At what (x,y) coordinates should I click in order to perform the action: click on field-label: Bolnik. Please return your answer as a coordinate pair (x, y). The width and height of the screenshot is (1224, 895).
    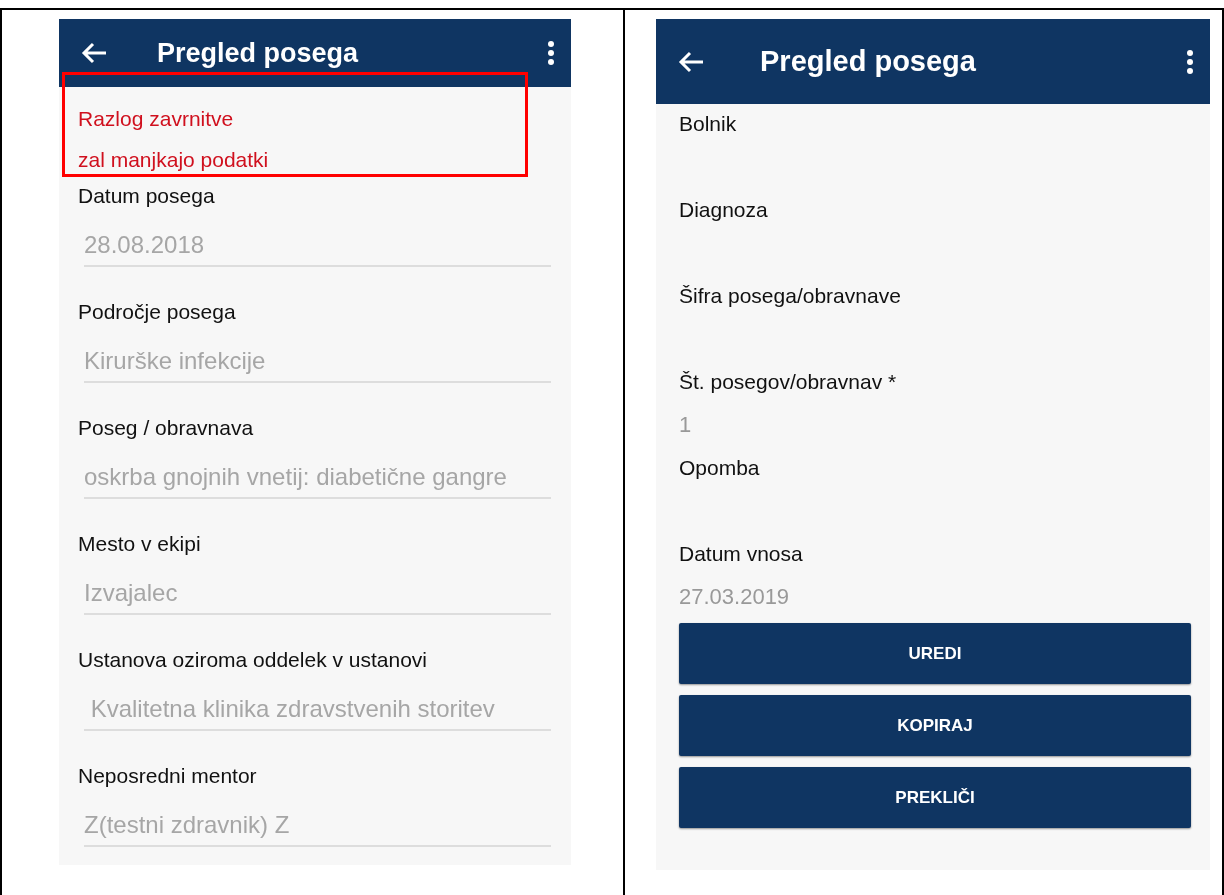
    Looking at the image, I should click on (708, 124).